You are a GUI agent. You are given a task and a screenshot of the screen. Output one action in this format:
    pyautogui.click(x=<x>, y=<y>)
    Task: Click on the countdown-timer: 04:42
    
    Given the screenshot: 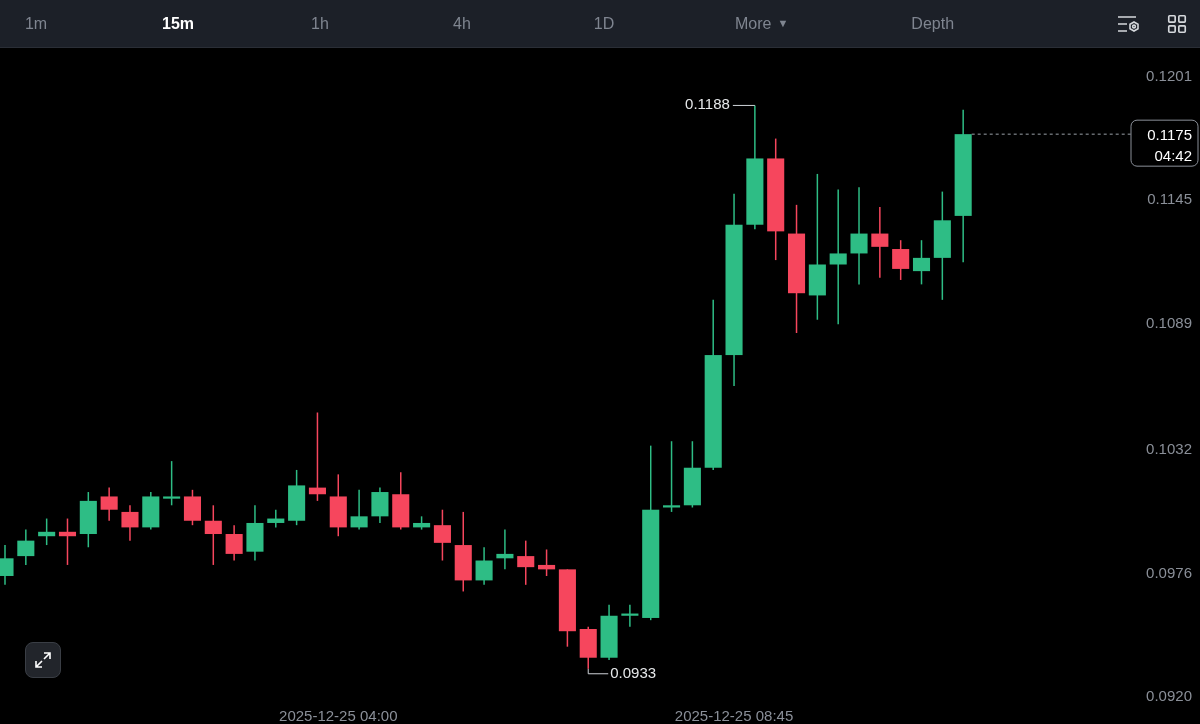 What is the action you would take?
    pyautogui.click(x=1173, y=156)
    